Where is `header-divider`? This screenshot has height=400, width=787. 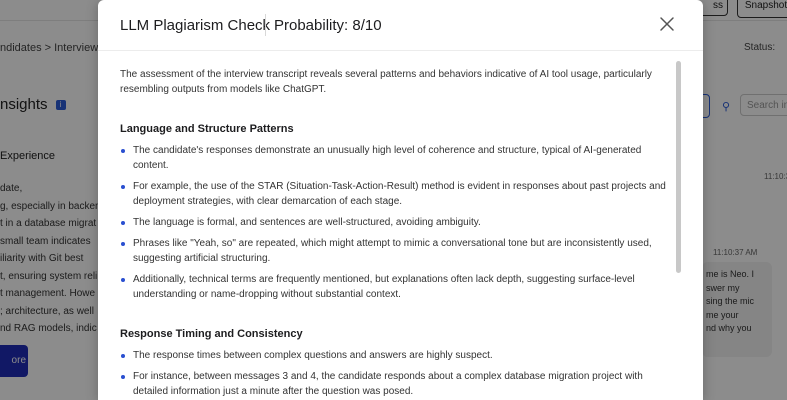
header-divider is located at coordinates (265, 25).